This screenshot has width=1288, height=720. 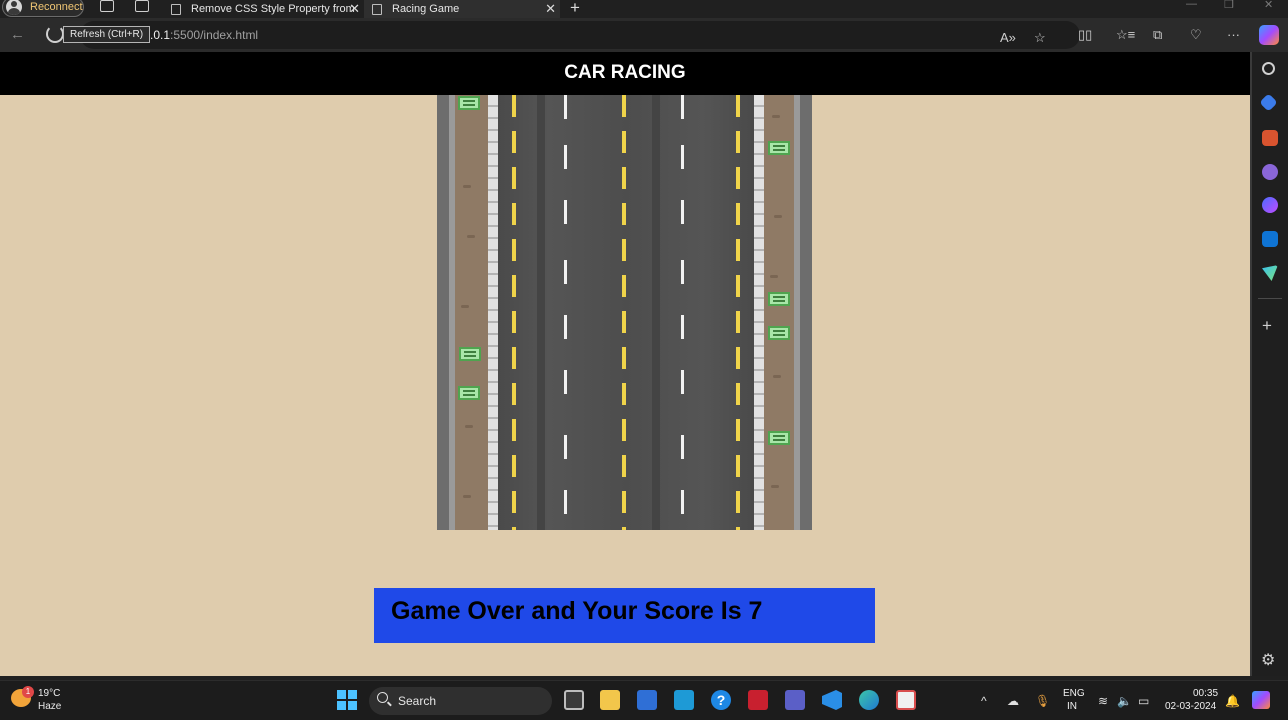 What do you see at coordinates (577, 611) in the screenshot?
I see `game-over-text: Game Over and Your Score Is 7` at bounding box center [577, 611].